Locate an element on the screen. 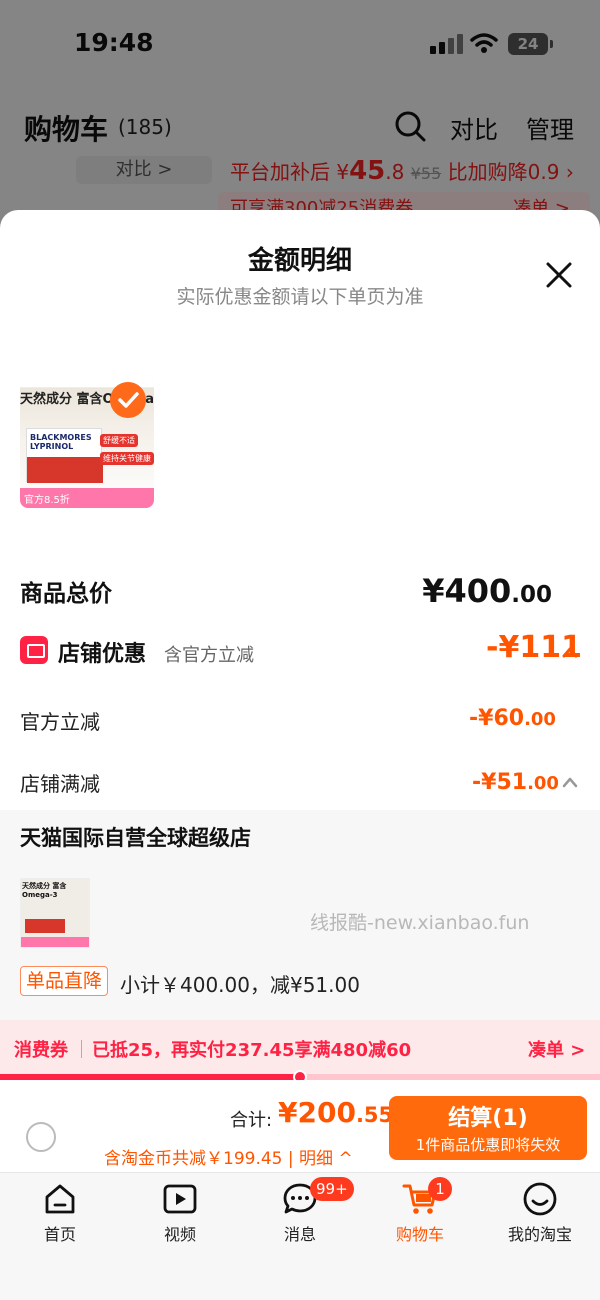  tab-messages-label: 消息 is located at coordinates (299, 1234).